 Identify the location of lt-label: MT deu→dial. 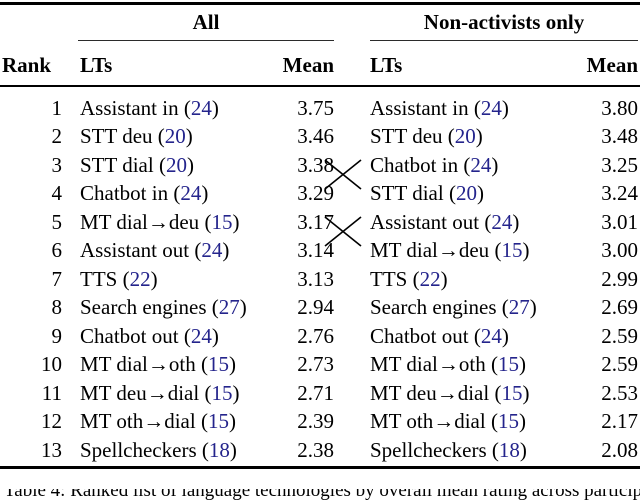
(142, 392).